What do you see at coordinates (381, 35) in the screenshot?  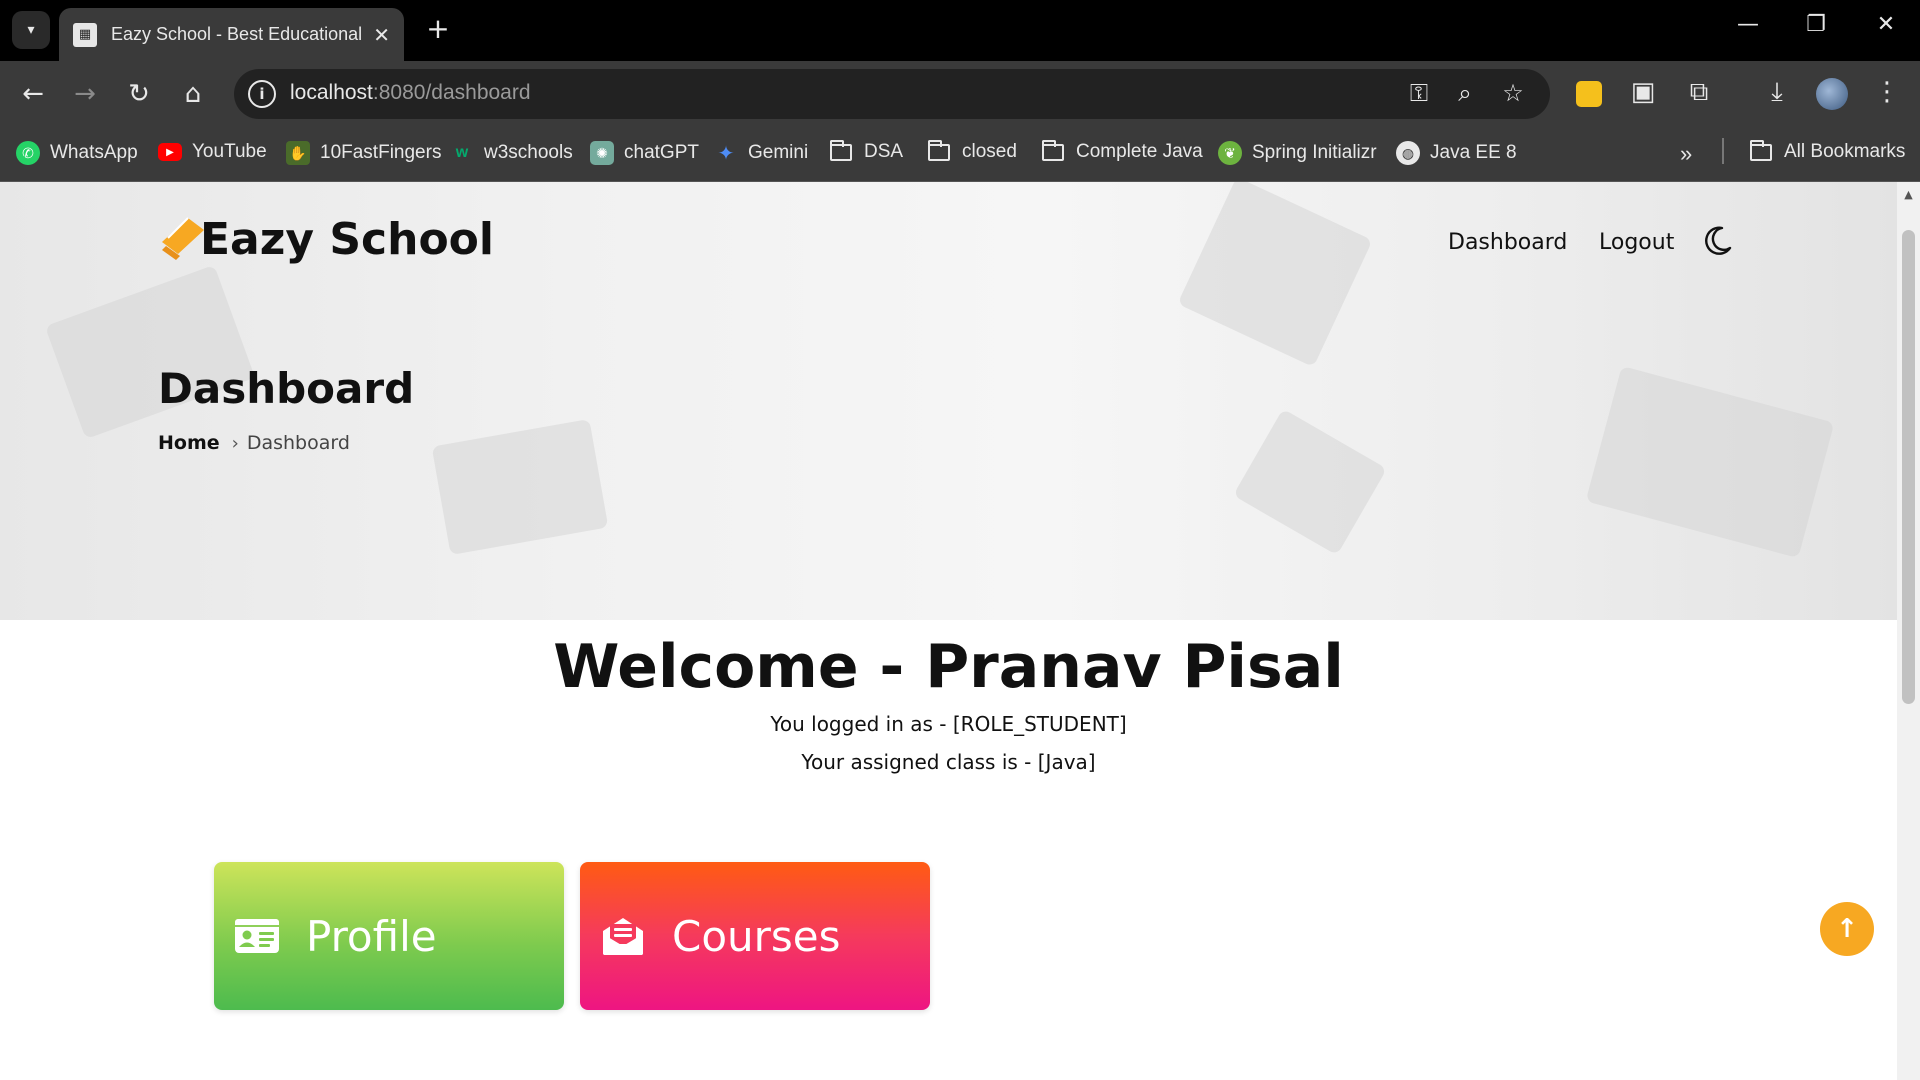 I see `tab-close-icon: ✕` at bounding box center [381, 35].